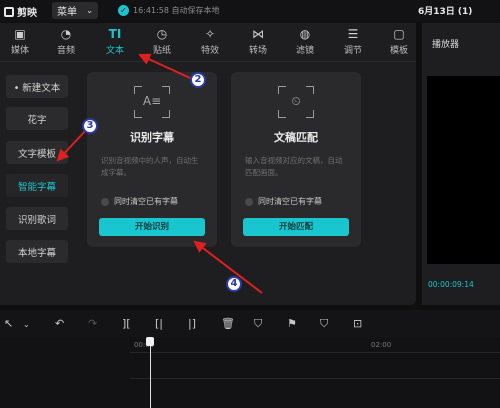 This screenshot has height=408, width=500. Describe the element at coordinates (90, 126) in the screenshot. I see `annotation-badge: 3` at that location.